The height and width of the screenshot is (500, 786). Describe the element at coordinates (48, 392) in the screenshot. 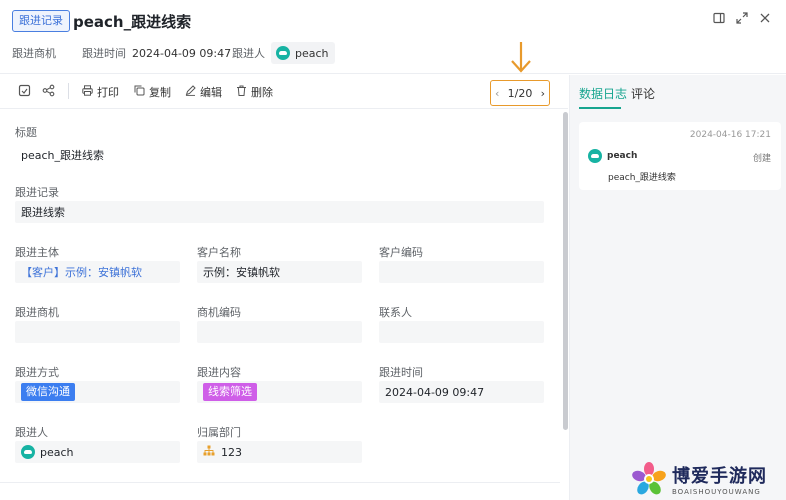

I see `method-tag: 微信沟通` at that location.